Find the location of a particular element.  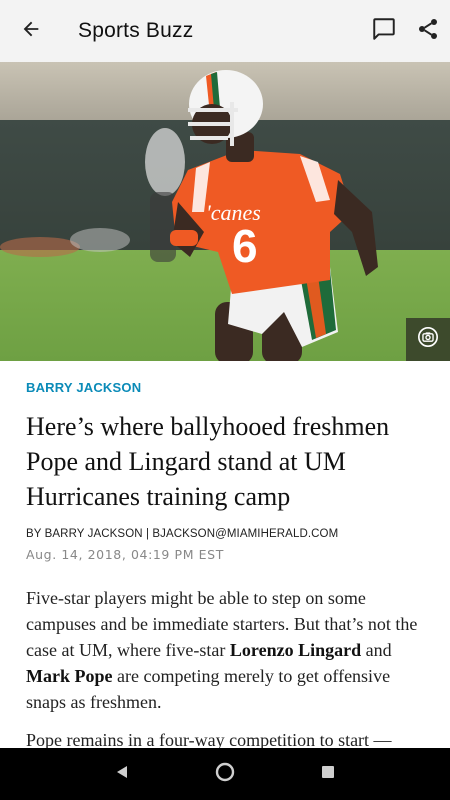

share-icon is located at coordinates (428, 31).